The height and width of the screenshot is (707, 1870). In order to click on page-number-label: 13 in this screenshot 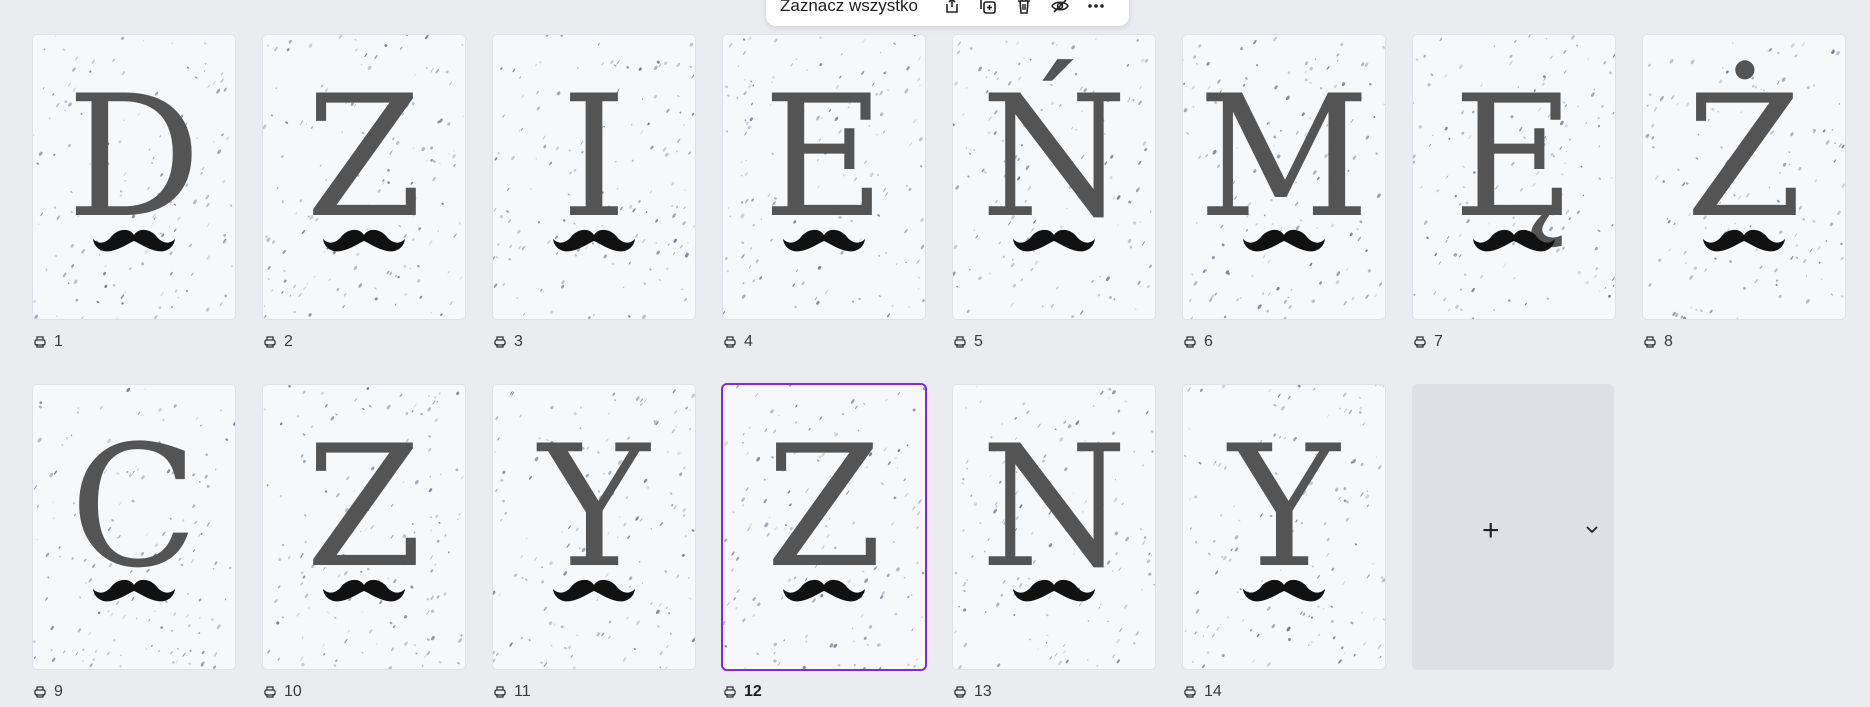, I will do `click(983, 691)`.